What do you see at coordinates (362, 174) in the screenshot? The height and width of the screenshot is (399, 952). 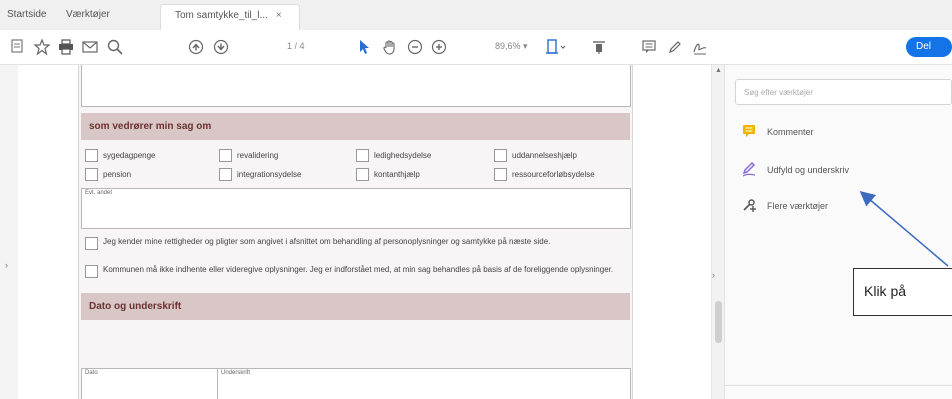 I see `checkbox-kontanthjaelp` at bounding box center [362, 174].